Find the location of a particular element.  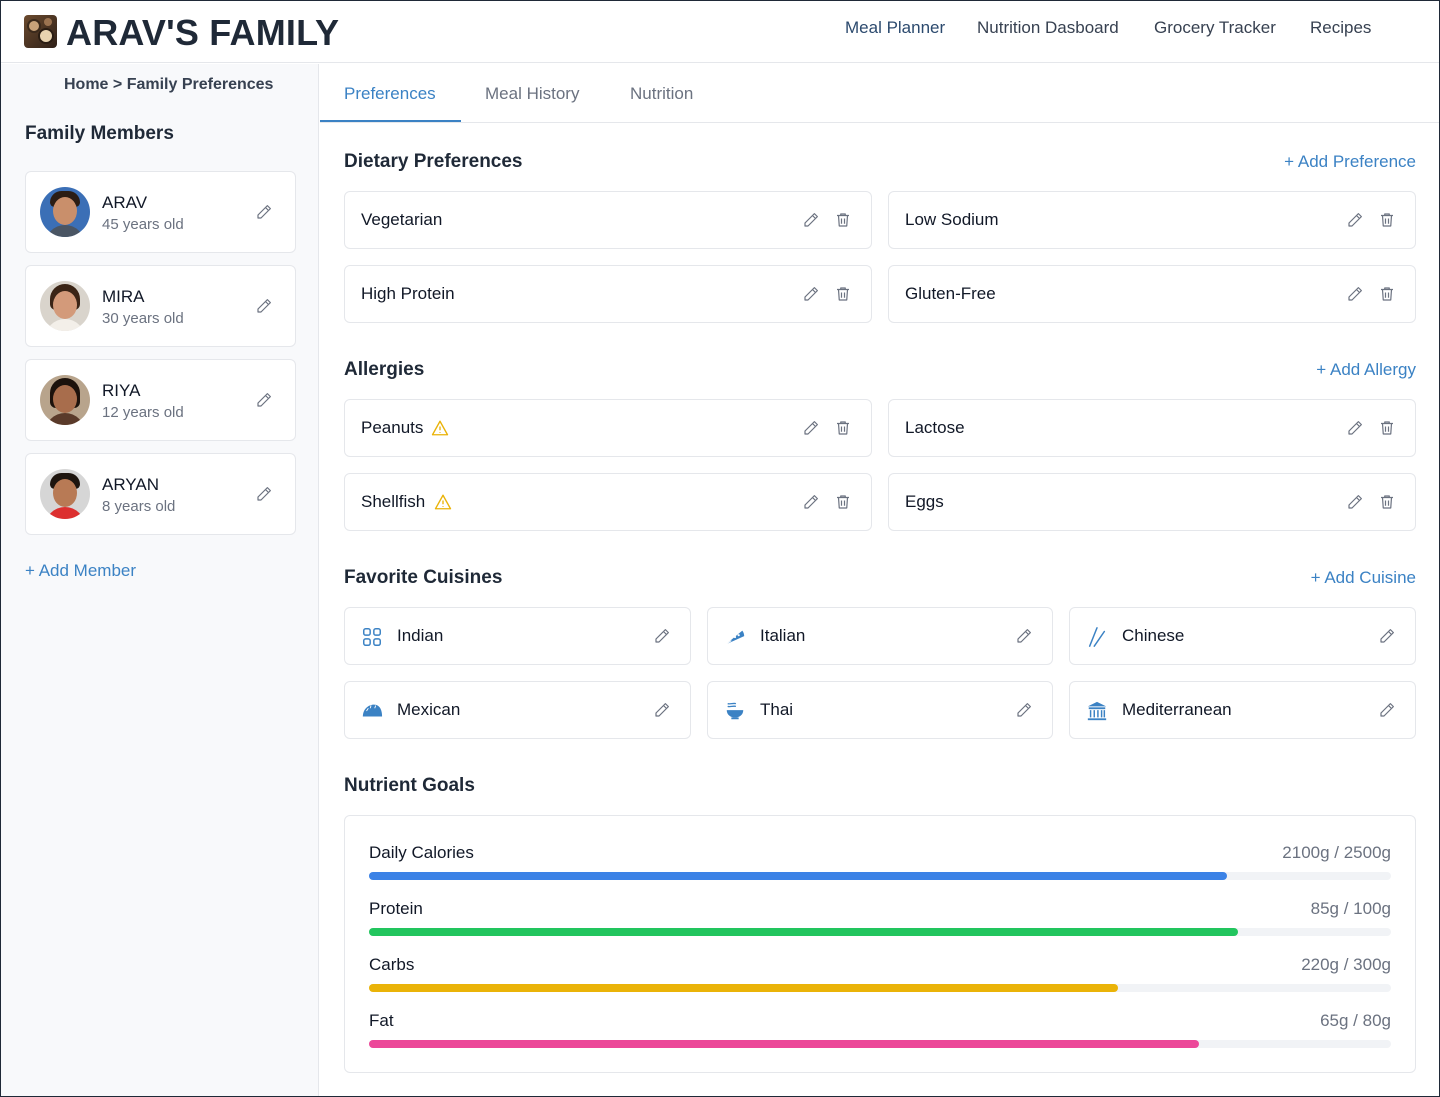

cuisine-card: Mexican is located at coordinates (517, 710).